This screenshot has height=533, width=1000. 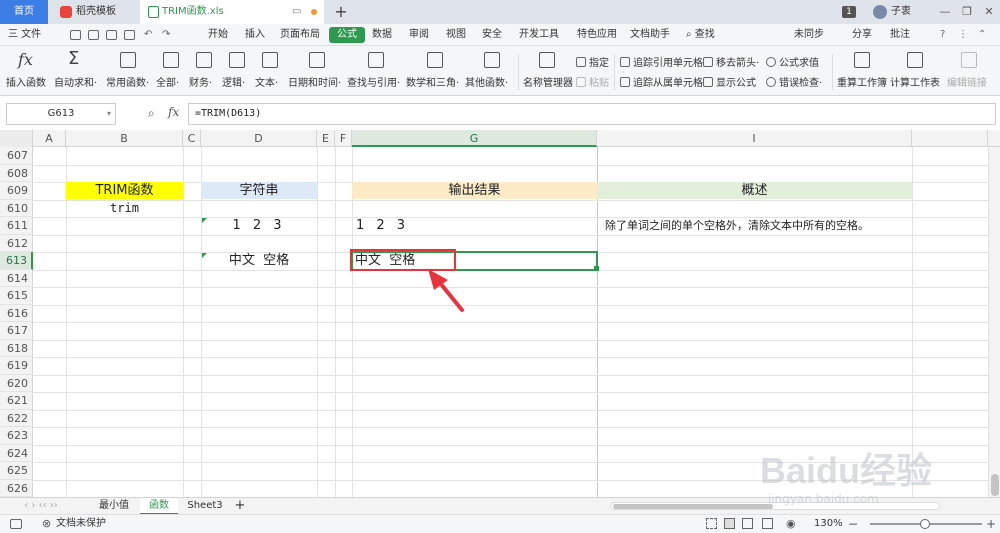 I want to click on zoom-out-icon: −, so click(x=853, y=524).